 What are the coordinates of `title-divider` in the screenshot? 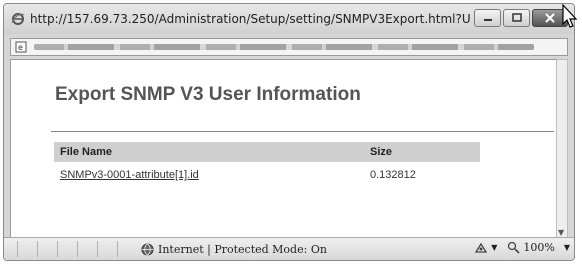 It's located at (302, 131).